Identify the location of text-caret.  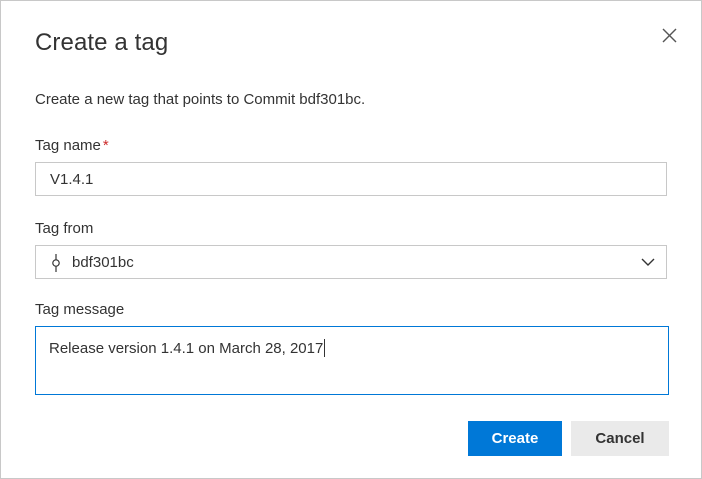
(325, 348).